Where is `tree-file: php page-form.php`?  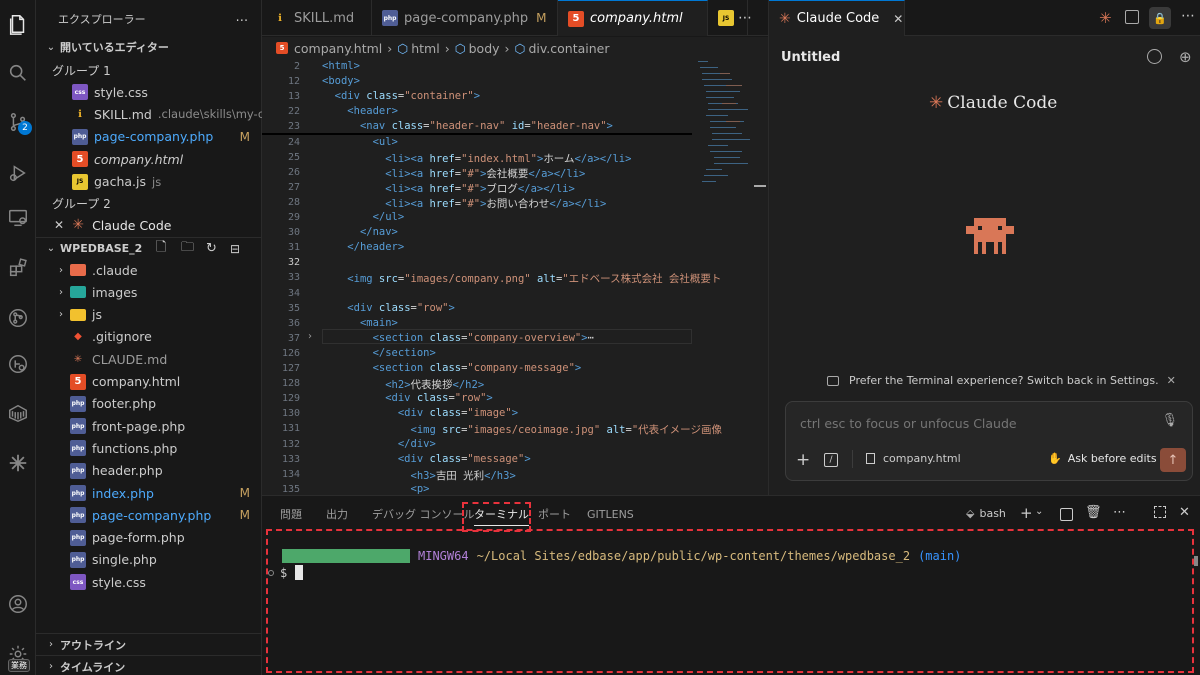
tree-file: php page-form.php is located at coordinates (149, 538).